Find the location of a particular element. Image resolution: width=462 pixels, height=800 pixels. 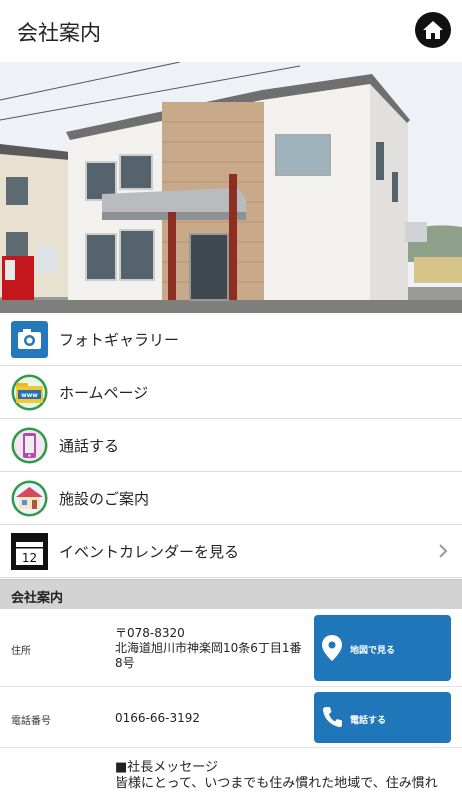

camera-icon is located at coordinates (29, 339).